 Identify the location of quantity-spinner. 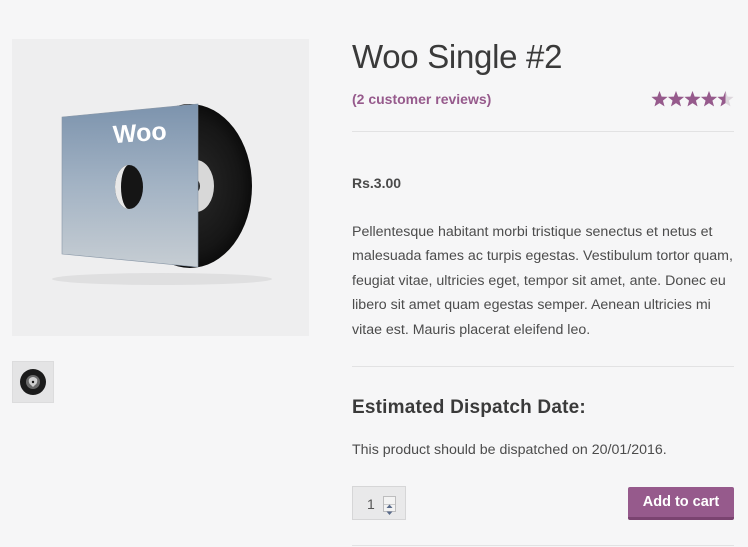
(389, 505).